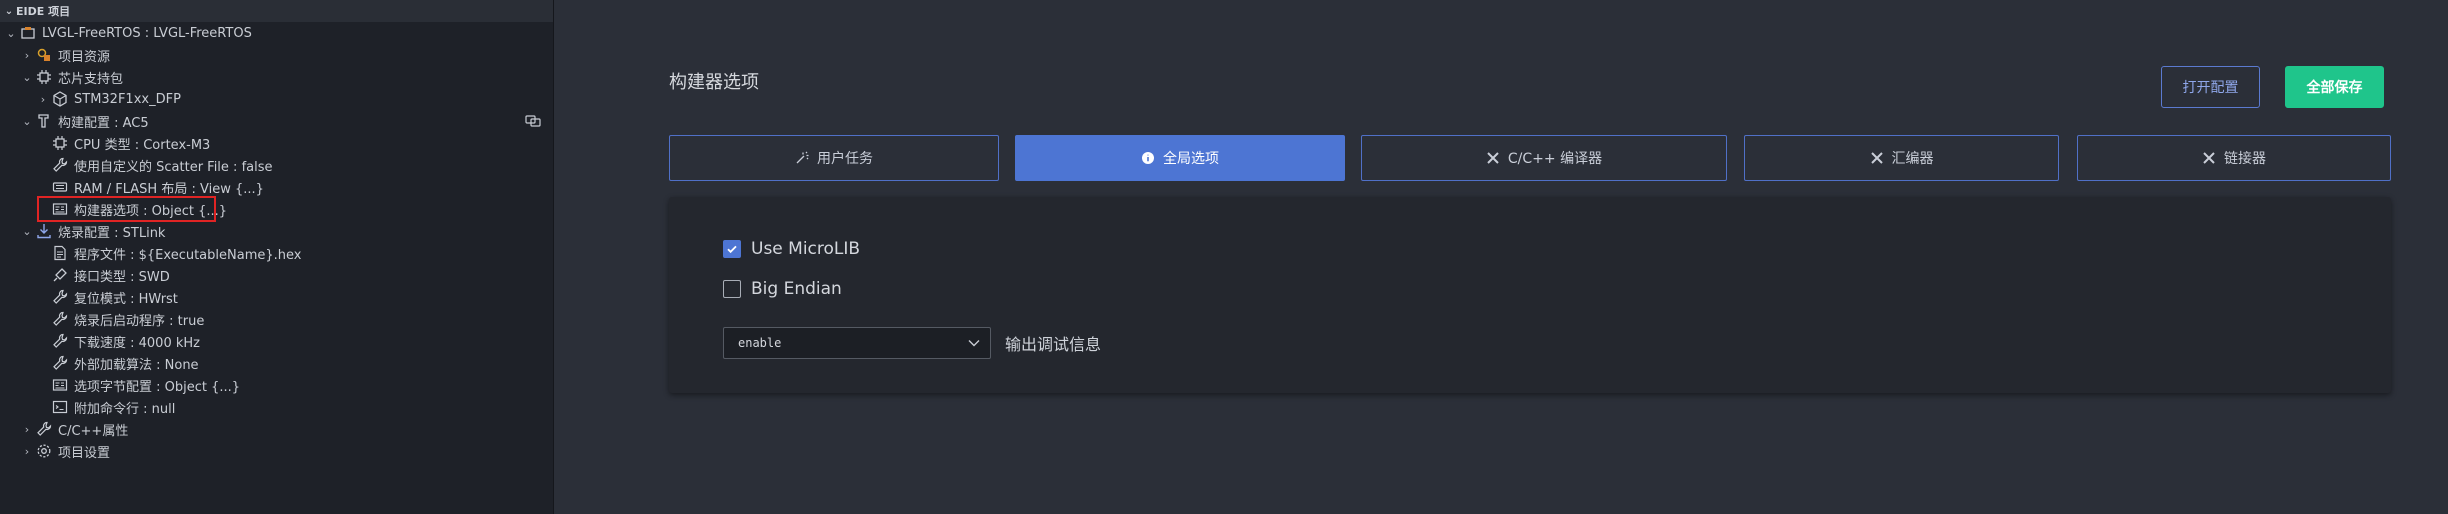 This screenshot has width=2448, height=514. I want to click on save-all-button: 全部保存, so click(2334, 87).